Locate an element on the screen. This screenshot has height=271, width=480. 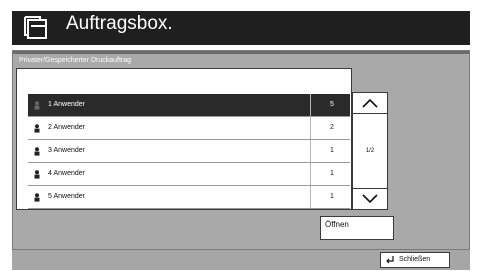
page-title: Auftragsbox. is located at coordinates (119, 23).